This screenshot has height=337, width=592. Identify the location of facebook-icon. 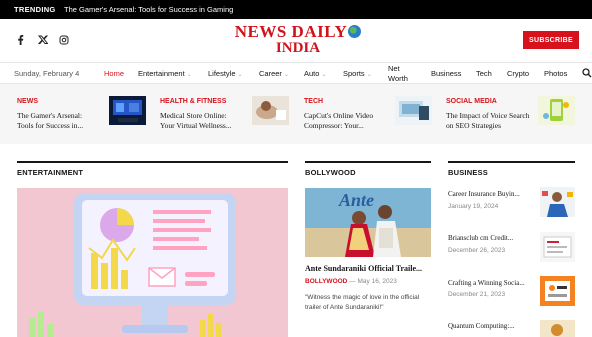
(20, 41).